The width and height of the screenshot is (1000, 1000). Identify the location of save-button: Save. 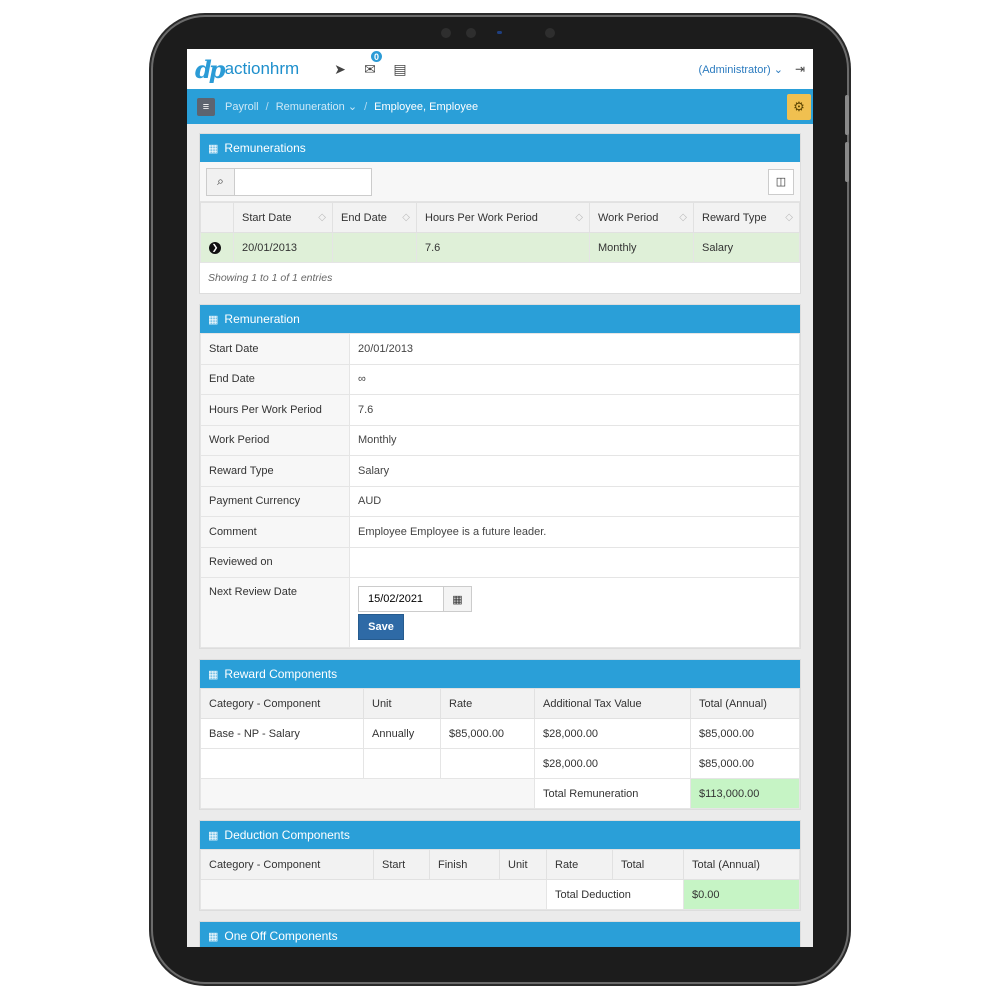
(381, 627).